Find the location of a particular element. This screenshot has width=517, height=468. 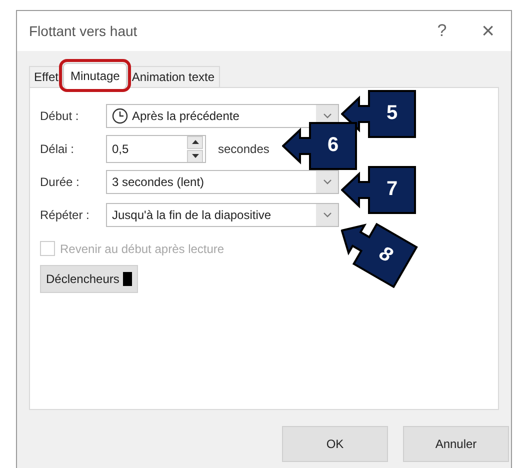

triangle-down-icon is located at coordinates (195, 156).